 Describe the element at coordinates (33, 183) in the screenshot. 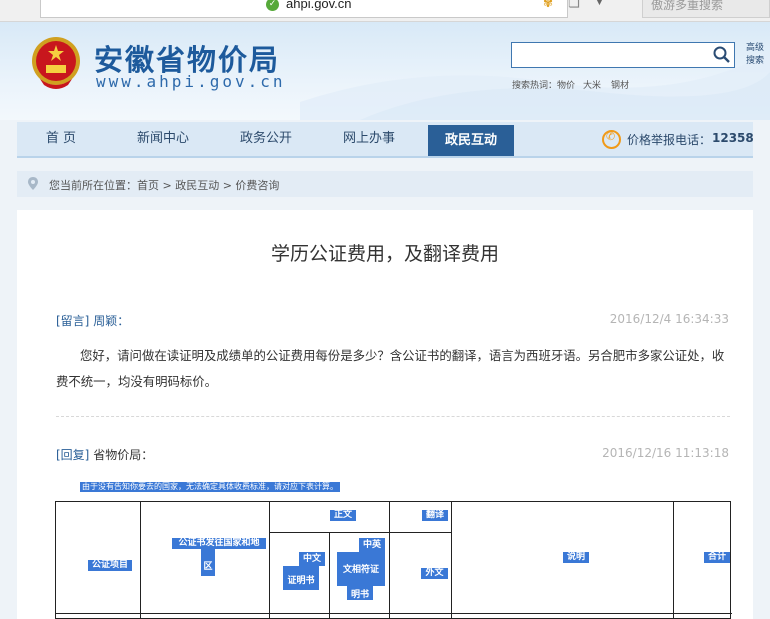

I see `location-pin-icon` at that location.